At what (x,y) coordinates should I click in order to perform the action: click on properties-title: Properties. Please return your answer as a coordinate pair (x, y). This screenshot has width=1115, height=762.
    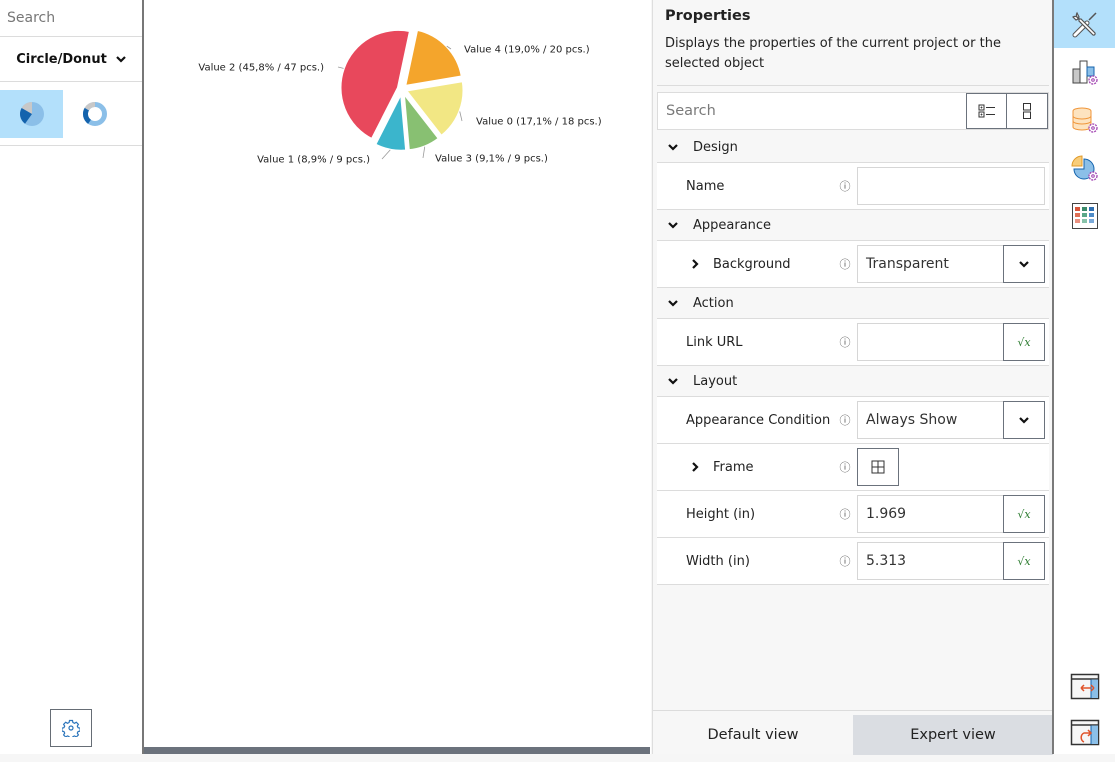
    Looking at the image, I should click on (708, 16).